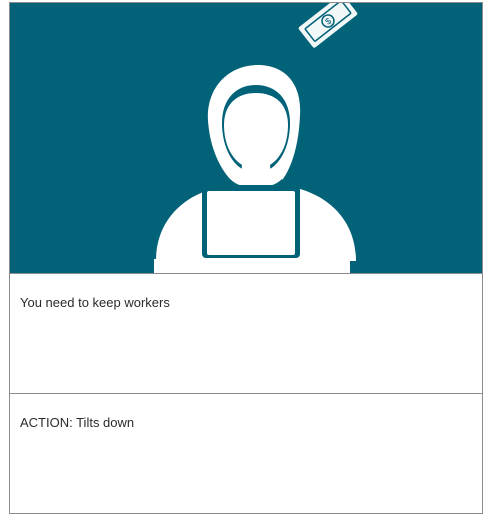 Image resolution: width=484 pixels, height=516 pixels. What do you see at coordinates (95, 302) in the screenshot?
I see `dialogue-text: You need to keep workers` at bounding box center [95, 302].